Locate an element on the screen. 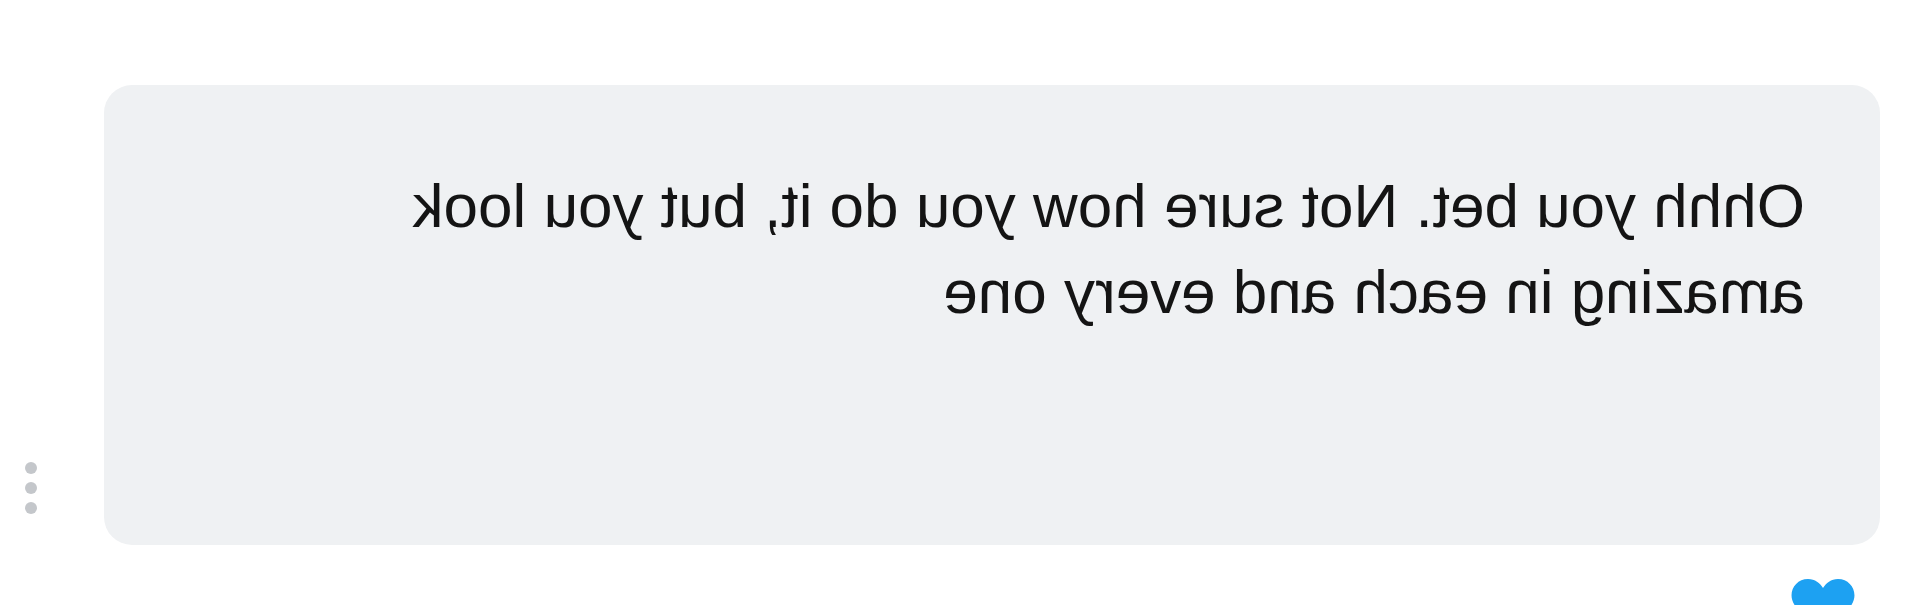 The width and height of the screenshot is (1919, 605). more-options-icon is located at coordinates (31, 488).